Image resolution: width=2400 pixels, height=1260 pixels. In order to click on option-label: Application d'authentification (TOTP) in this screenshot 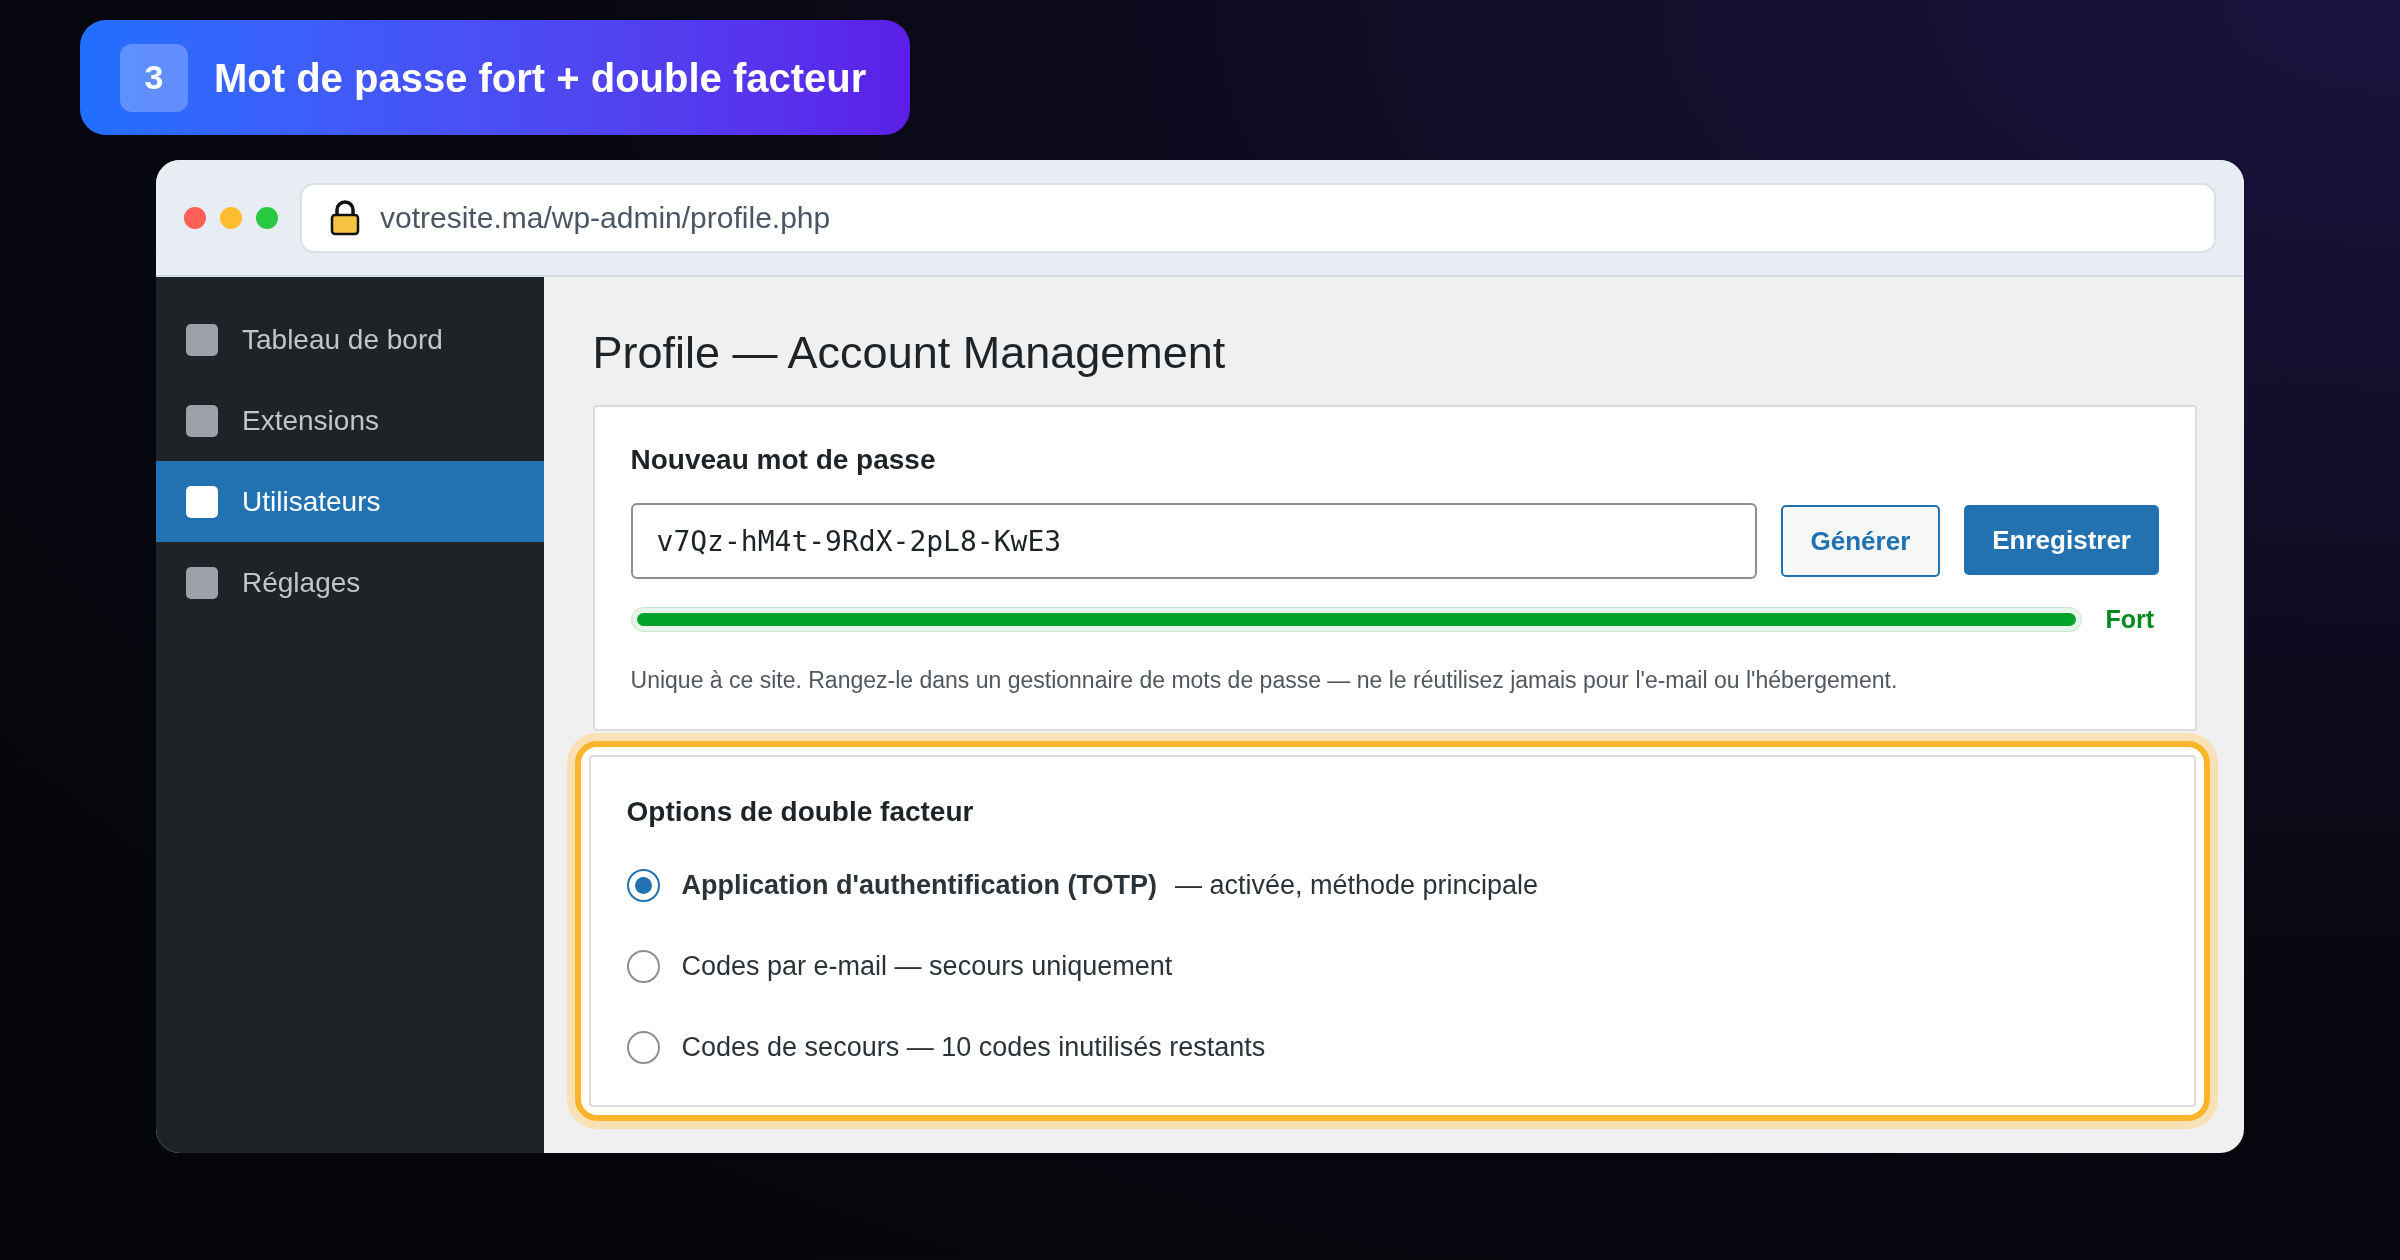, I will do `click(919, 886)`.